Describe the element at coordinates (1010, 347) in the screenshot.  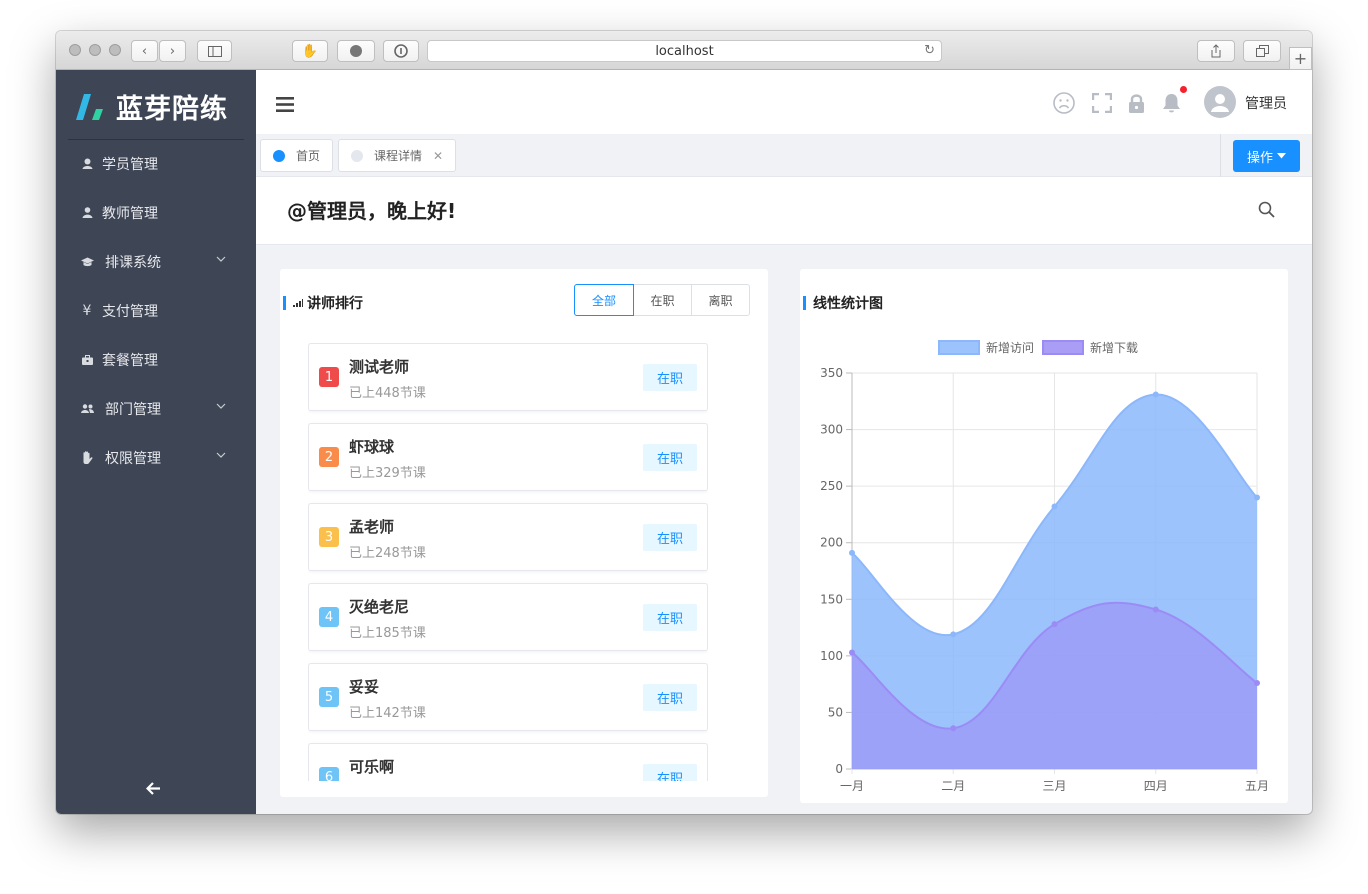
I see `legend-label: 新增访问` at that location.